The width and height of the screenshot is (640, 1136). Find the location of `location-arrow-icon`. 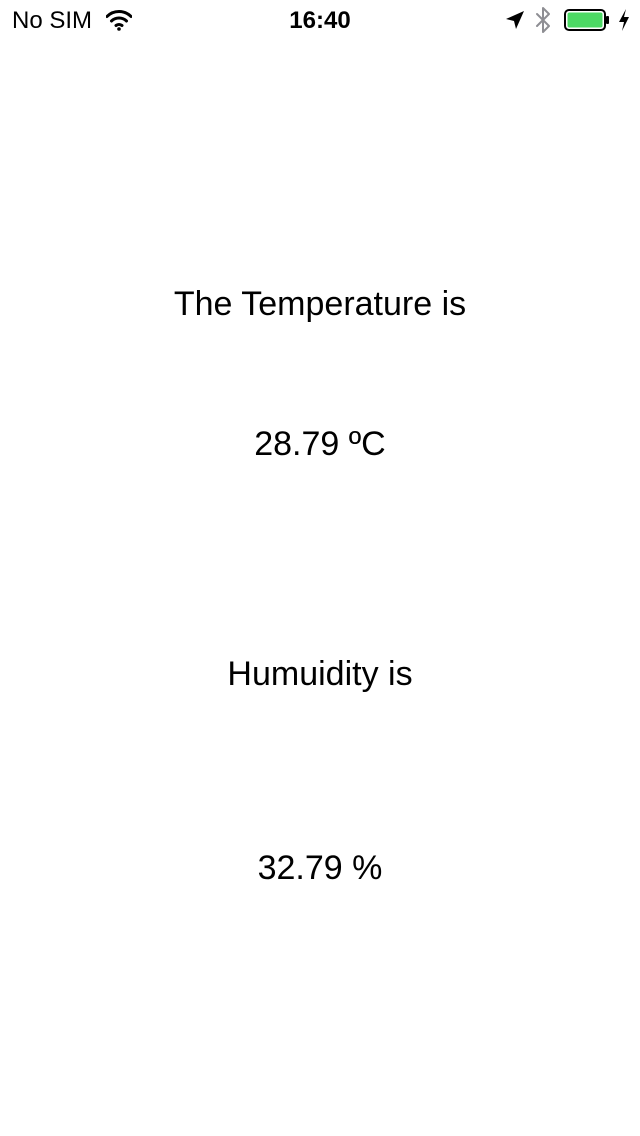

location-arrow-icon is located at coordinates (515, 20).